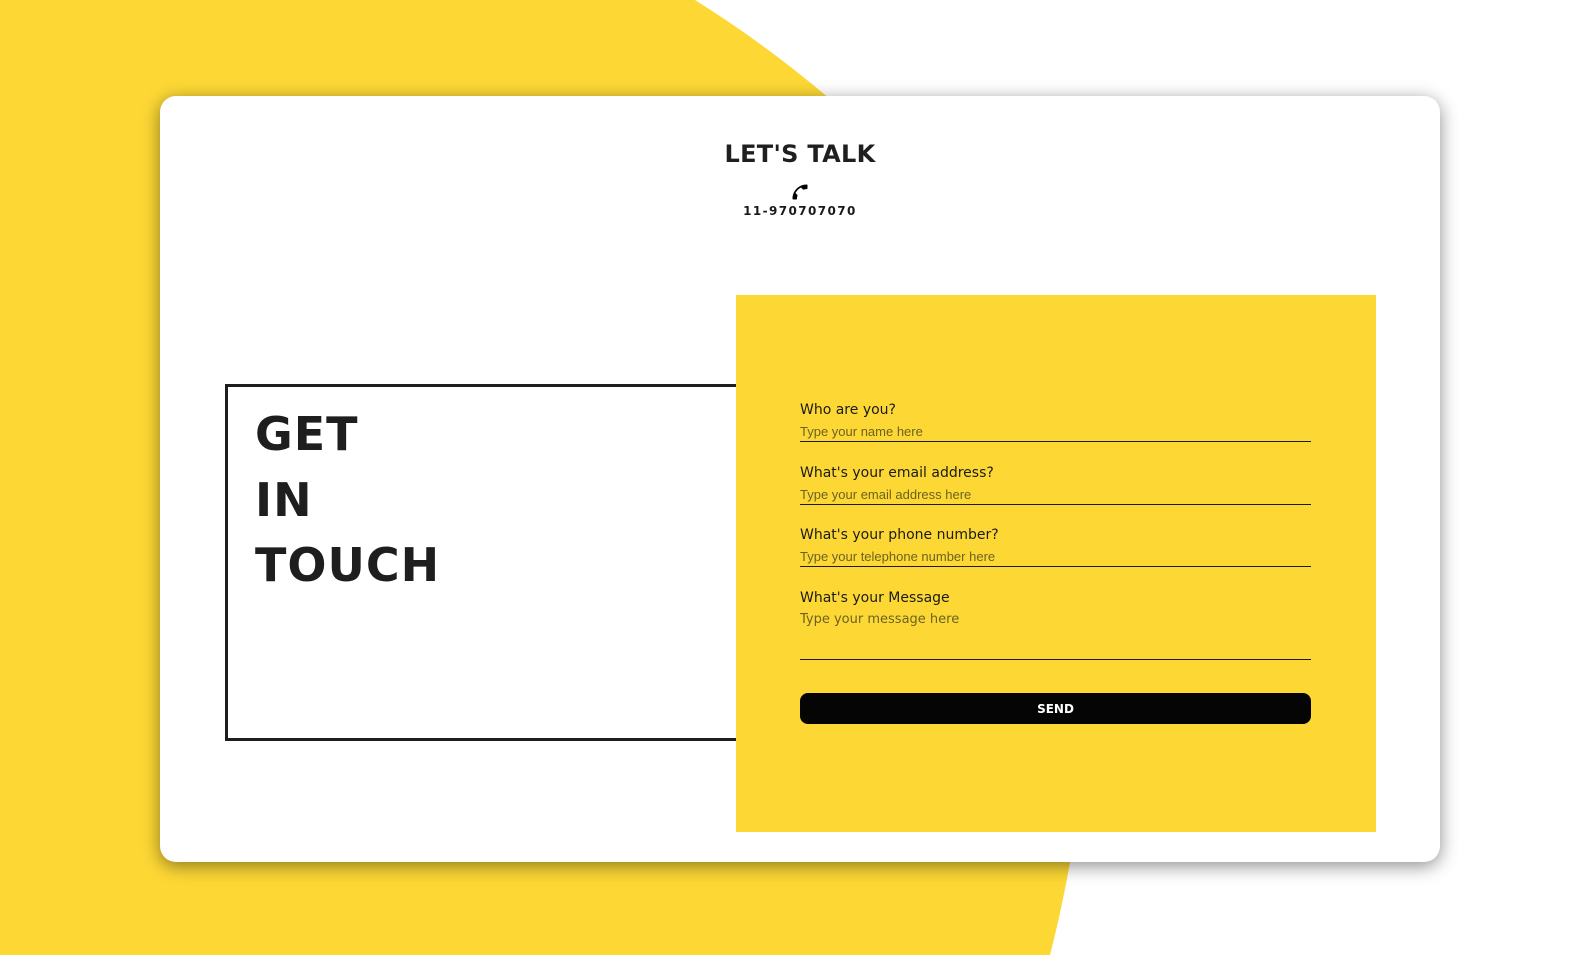  What do you see at coordinates (1055, 432) in the screenshot?
I see `name-input` at bounding box center [1055, 432].